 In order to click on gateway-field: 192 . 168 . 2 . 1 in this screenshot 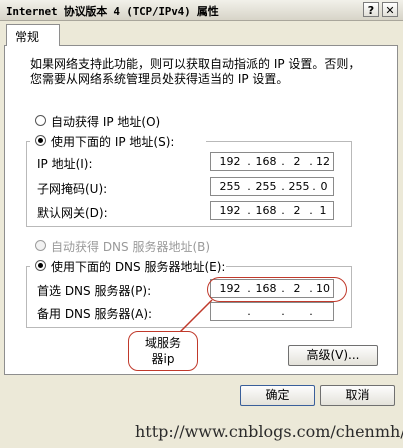, I will do `click(272, 210)`.